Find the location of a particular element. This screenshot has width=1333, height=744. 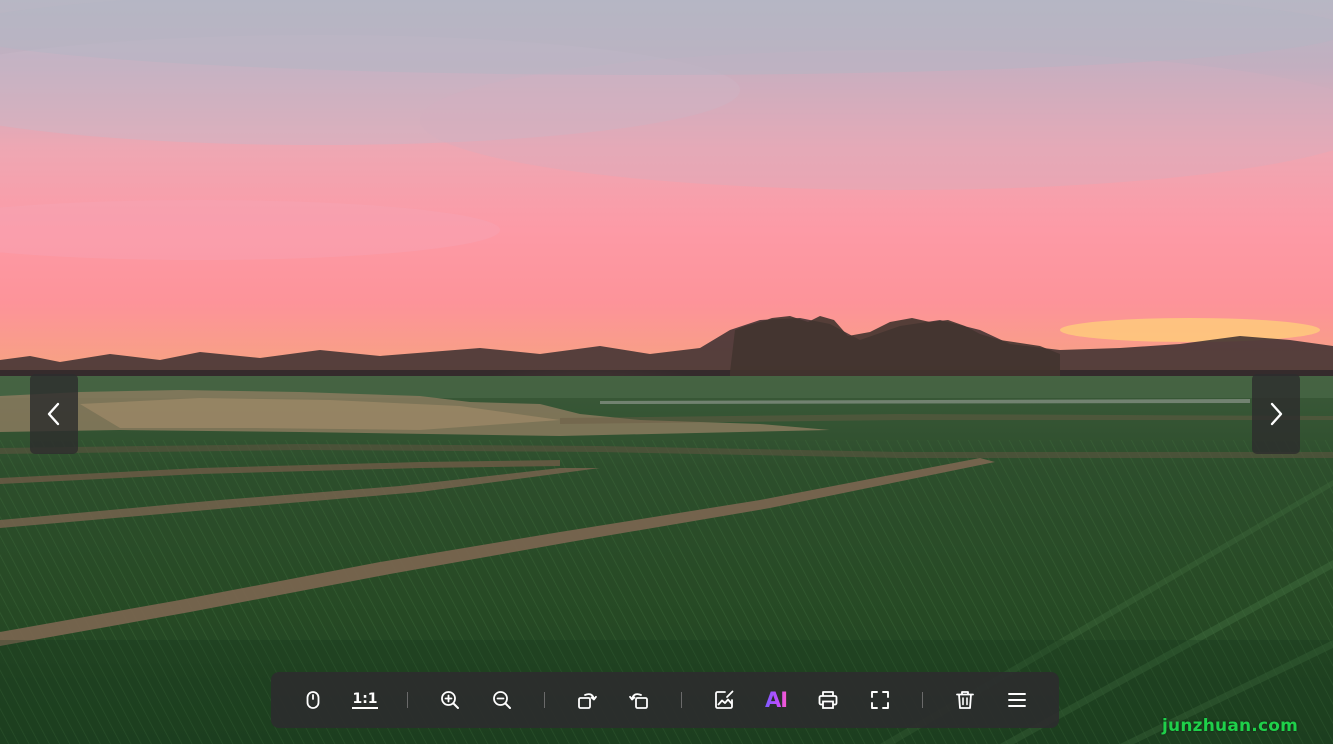

fullscreen-icon is located at coordinates (880, 700).